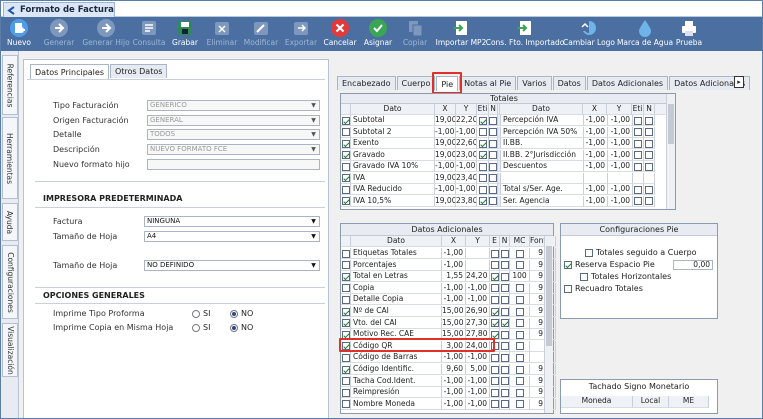 The image size is (763, 419). What do you see at coordinates (525, 34) in the screenshot?
I see `toolbar-button-cons-fto-importado: Cons. Fto. Importado` at bounding box center [525, 34].